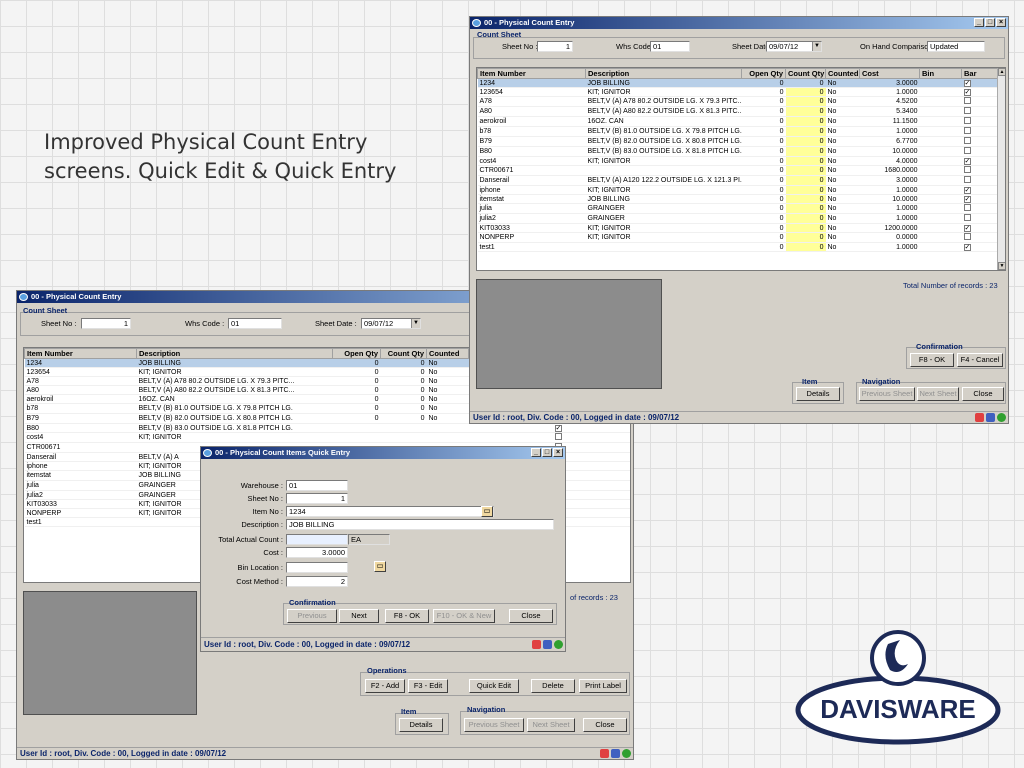  I want to click on table-row: 1234 JOB BILLING 0 0 No 3.0000 ✓, so click(738, 83).